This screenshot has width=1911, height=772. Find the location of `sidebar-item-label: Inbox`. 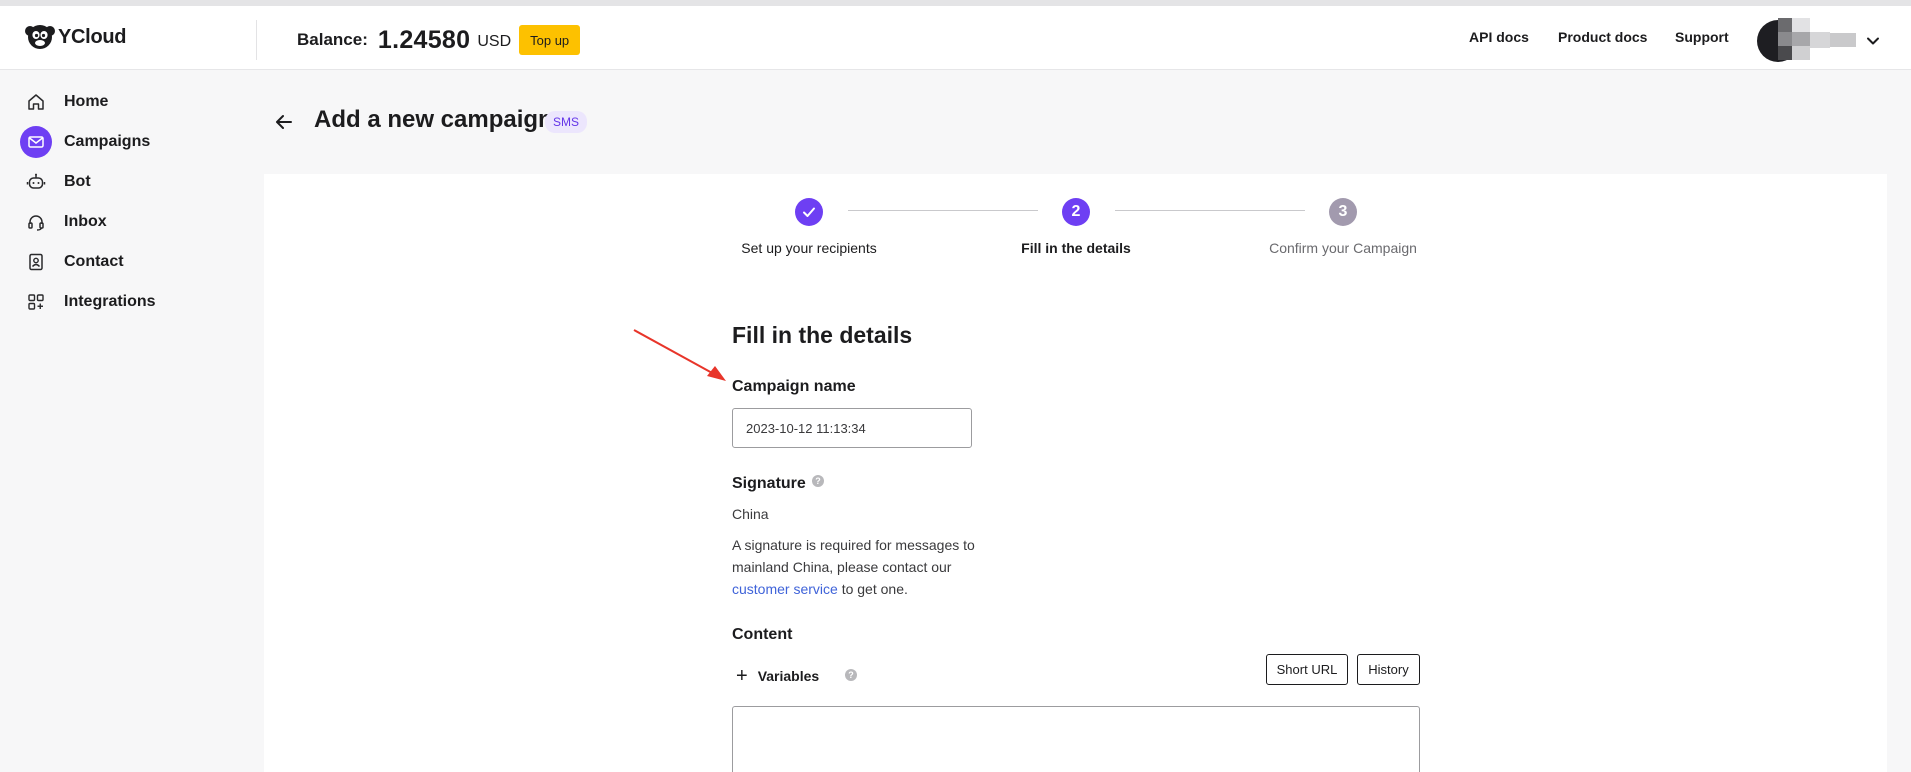

sidebar-item-label: Inbox is located at coordinates (85, 221).